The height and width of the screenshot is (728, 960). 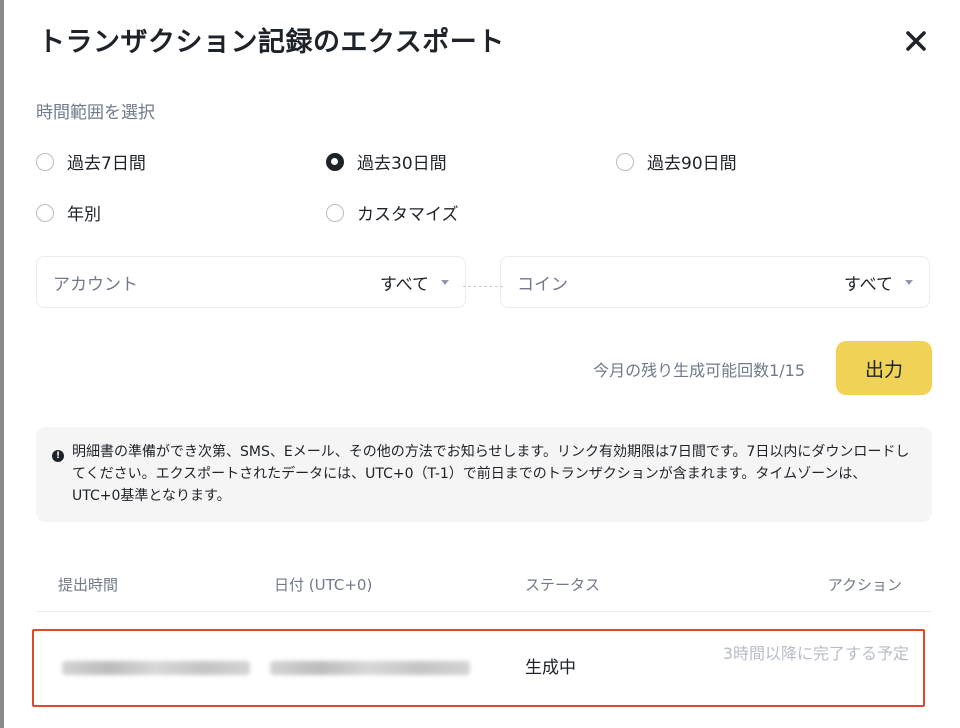 I want to click on close-button, so click(x=916, y=41).